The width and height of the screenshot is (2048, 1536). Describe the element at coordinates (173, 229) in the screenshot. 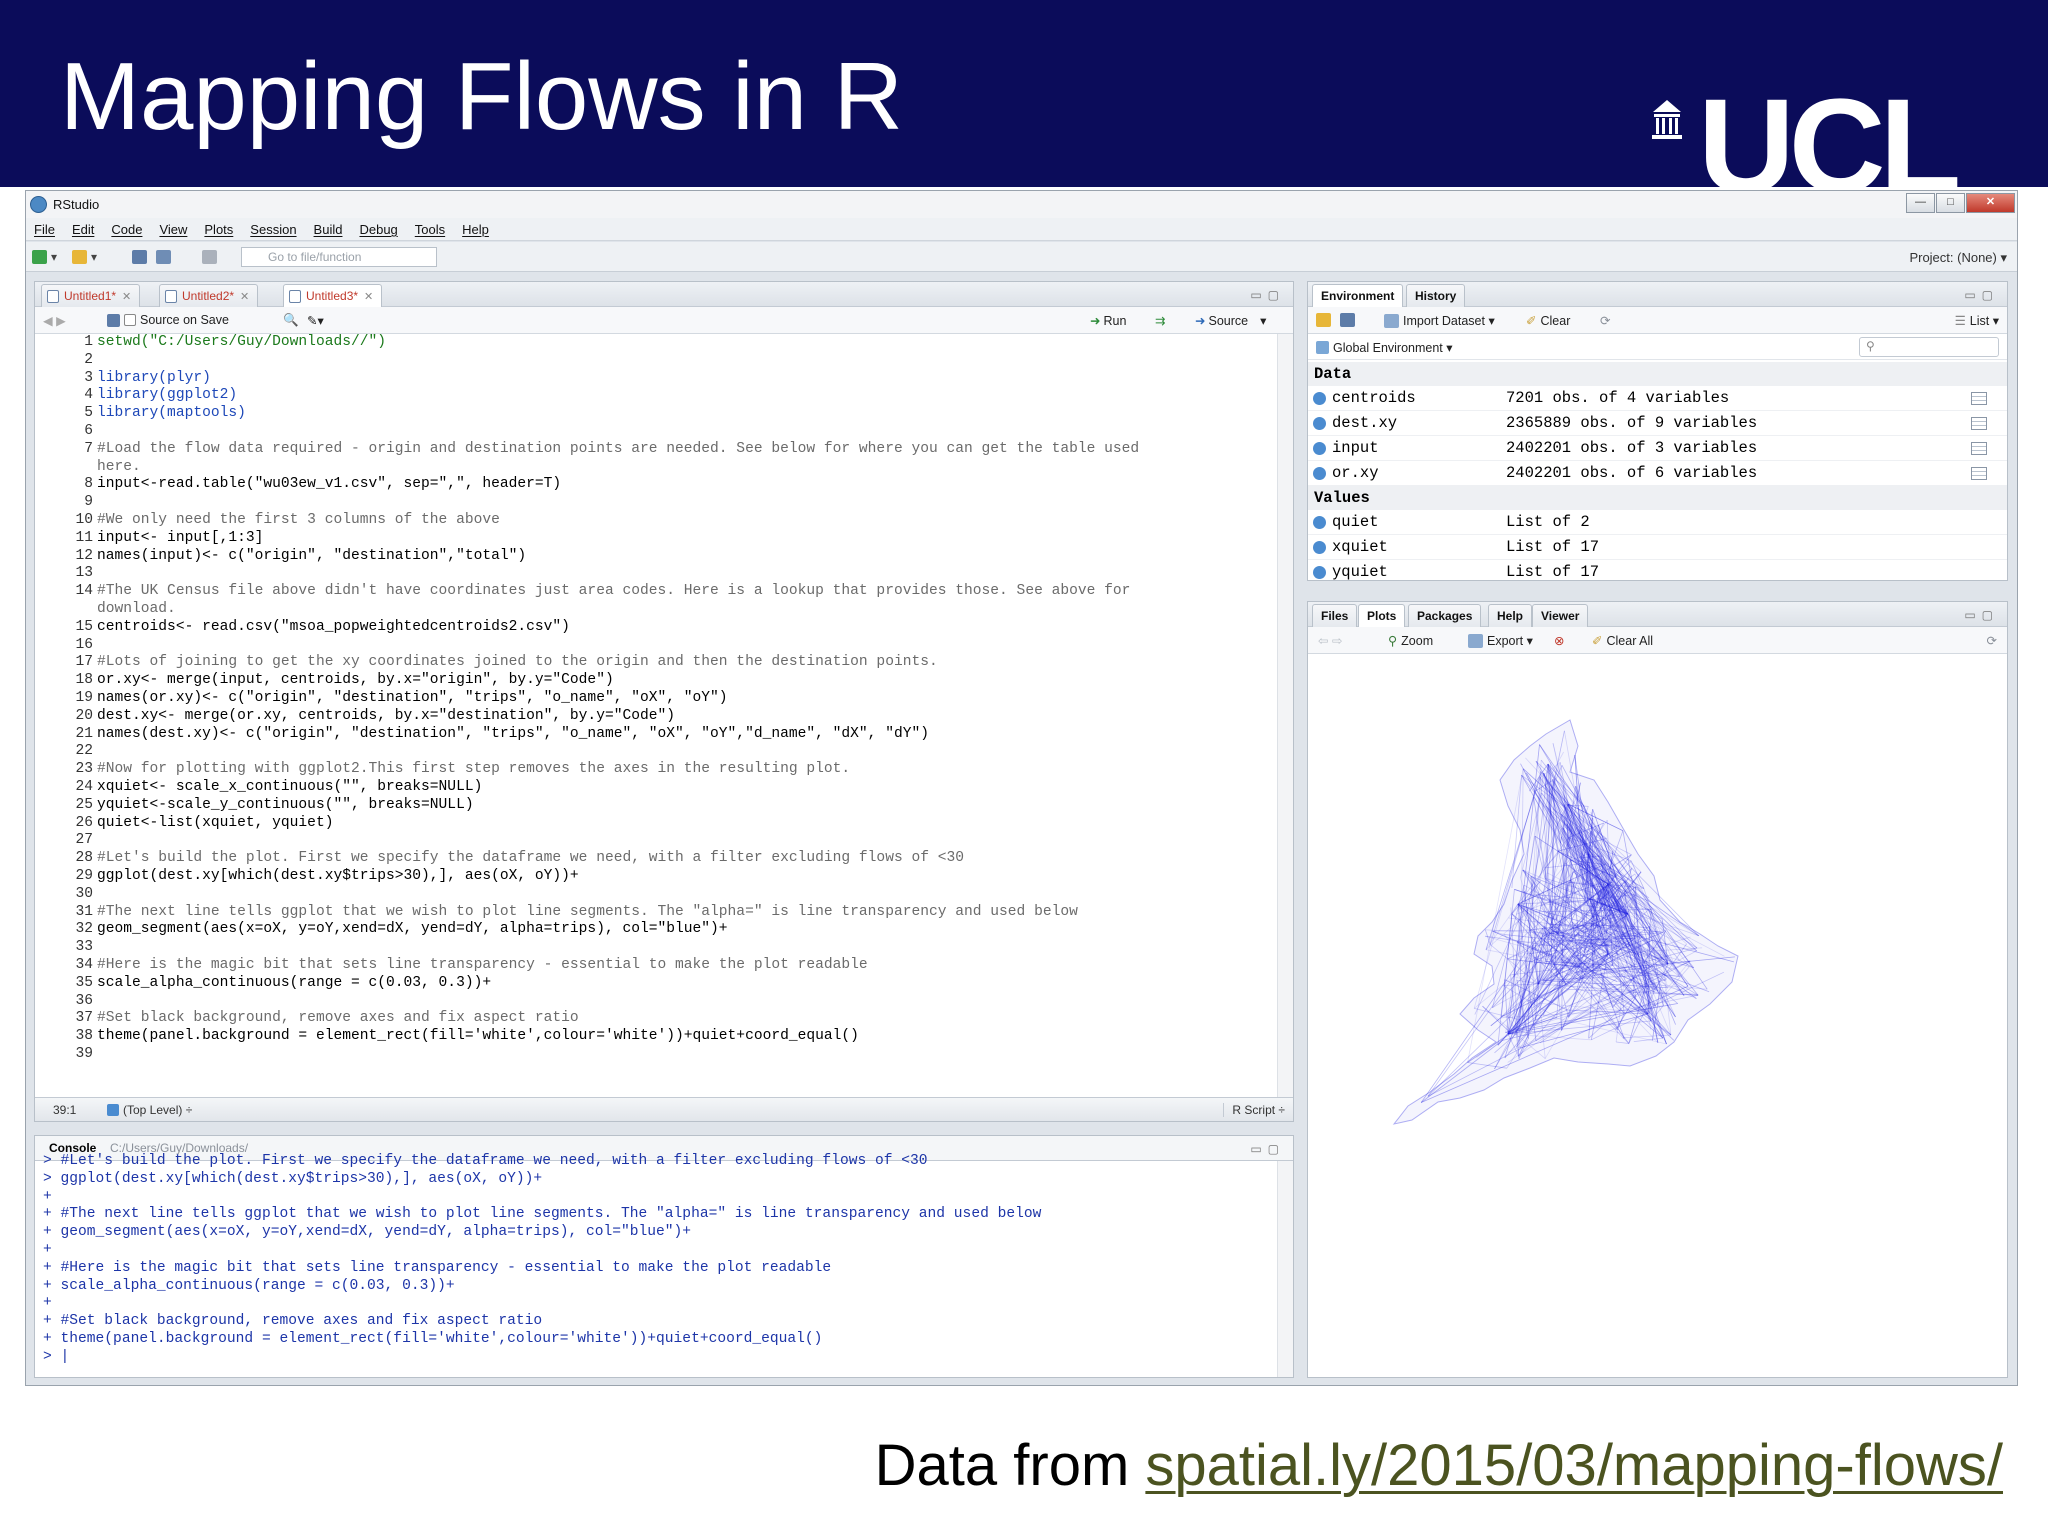

I see `menu-view: View` at that location.